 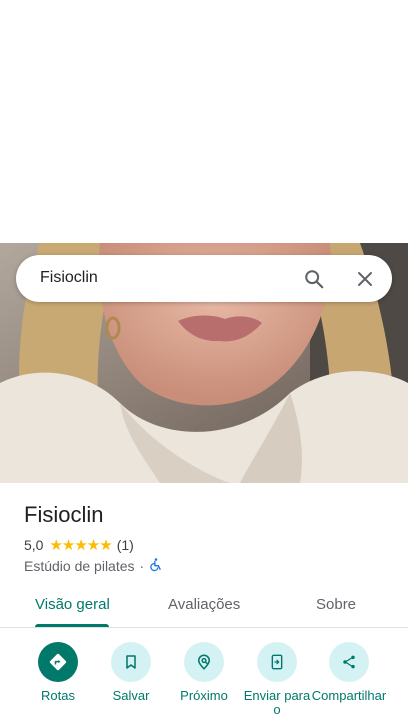 I want to click on save-button: Salvar, so click(x=131, y=672).